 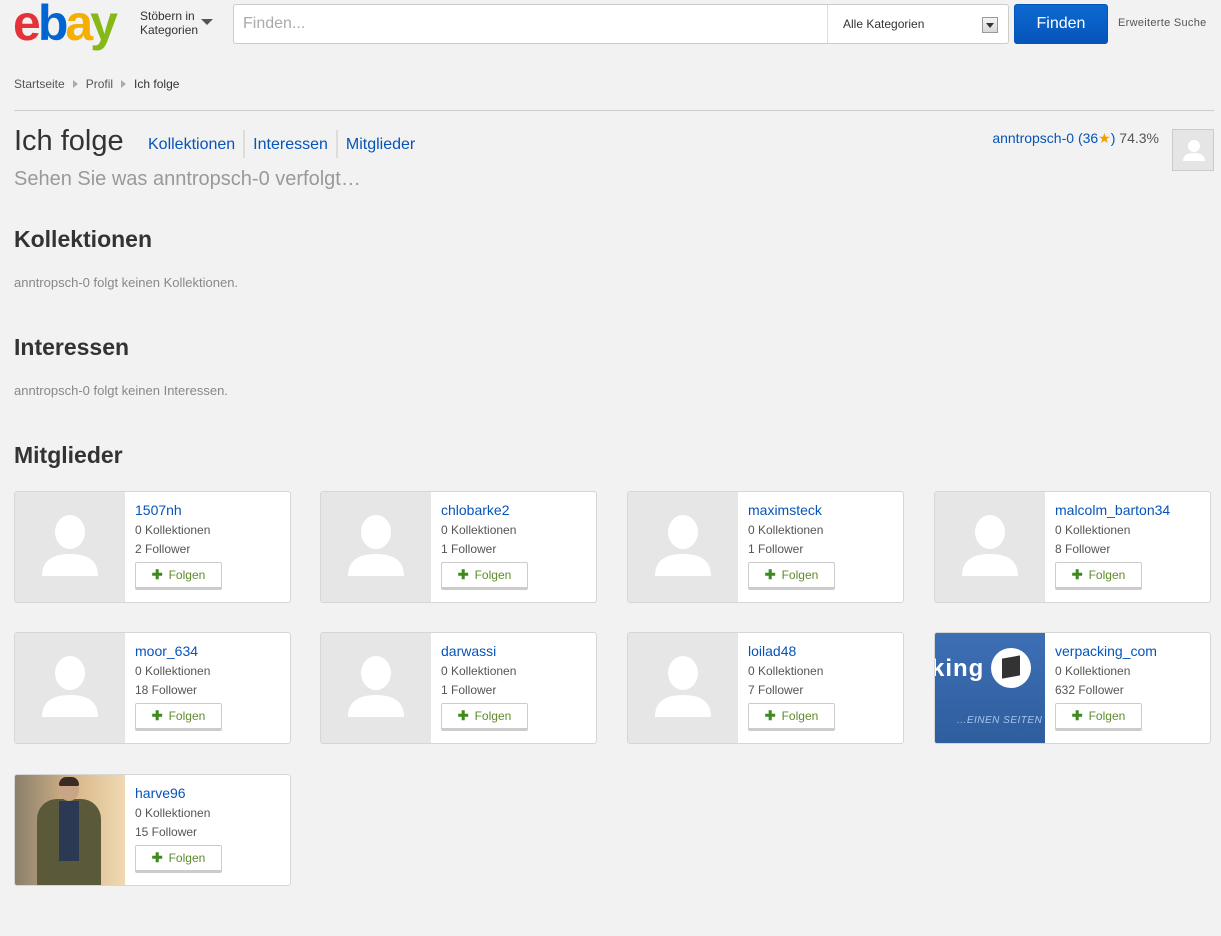 I want to click on tab-mitglieder: Mitglieder, so click(x=379, y=144).